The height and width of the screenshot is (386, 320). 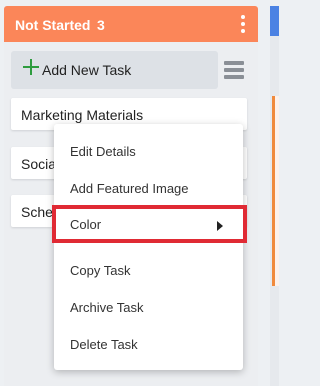 I want to click on plus-icon, so click(x=31, y=67).